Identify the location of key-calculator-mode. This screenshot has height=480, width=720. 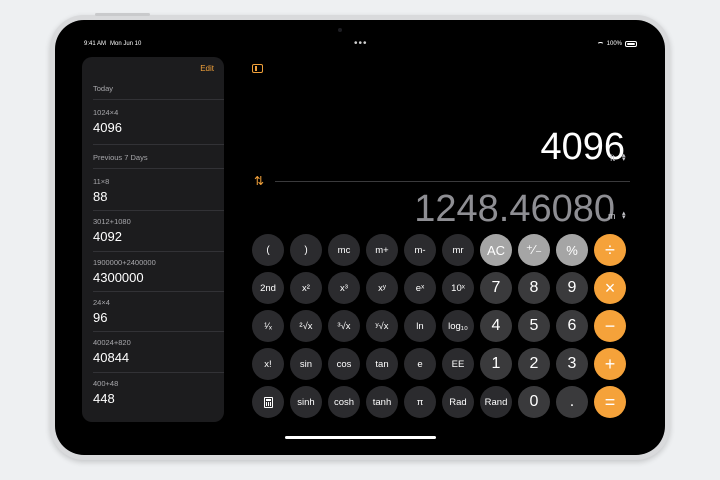
(268, 402).